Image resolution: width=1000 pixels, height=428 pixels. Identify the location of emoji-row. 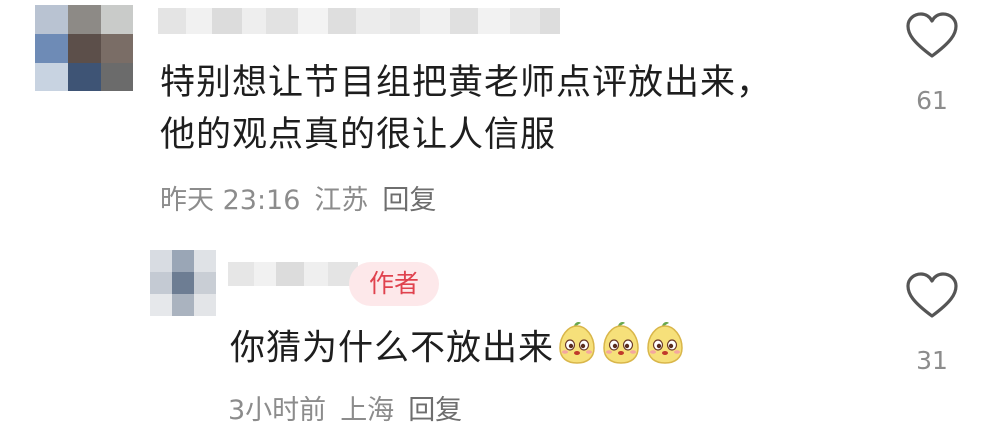
(620, 345).